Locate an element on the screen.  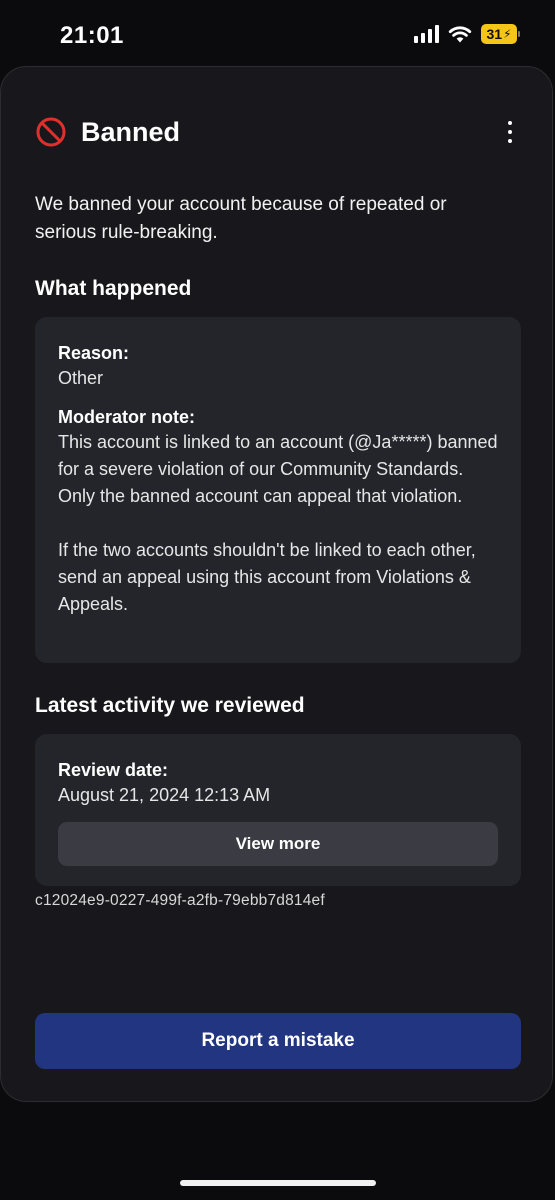
page-title: Banned is located at coordinates (131, 132).